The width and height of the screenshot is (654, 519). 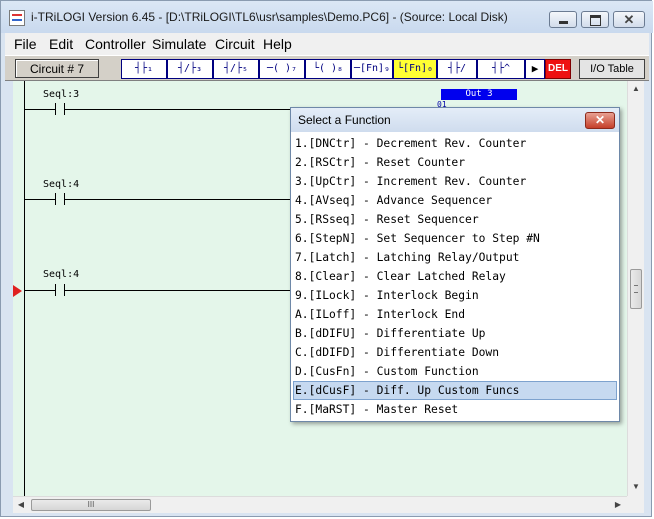 I want to click on tool-play-icon: ▶, so click(x=535, y=69).